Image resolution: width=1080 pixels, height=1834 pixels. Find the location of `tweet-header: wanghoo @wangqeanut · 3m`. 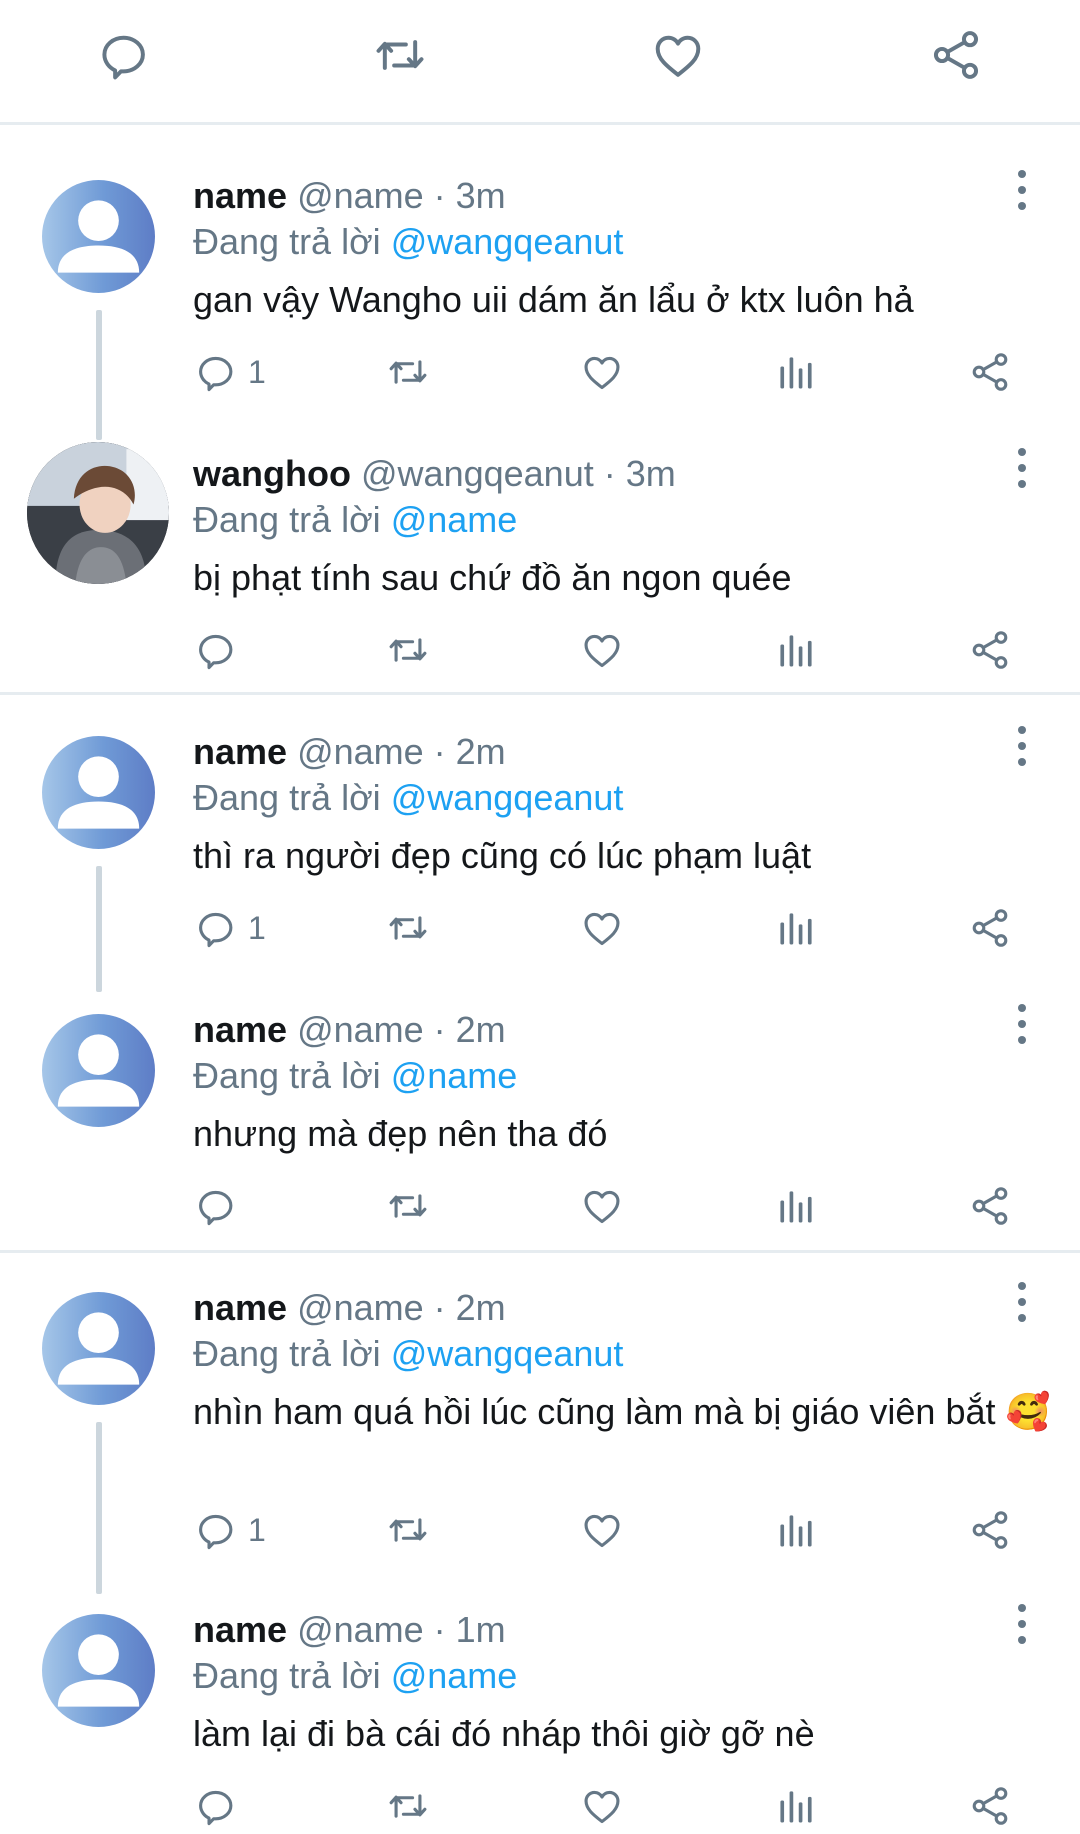

tweet-header: wanghoo @wangqeanut · 3m is located at coordinates (434, 474).